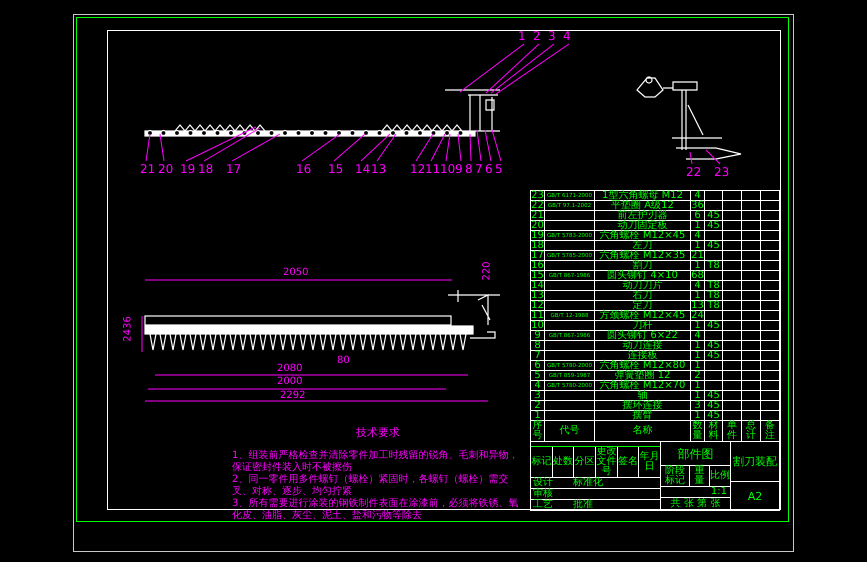 The width and height of the screenshot is (867, 562). What do you see at coordinates (432, 169) in the screenshot?
I see `part-number-label: 11` at bounding box center [432, 169].